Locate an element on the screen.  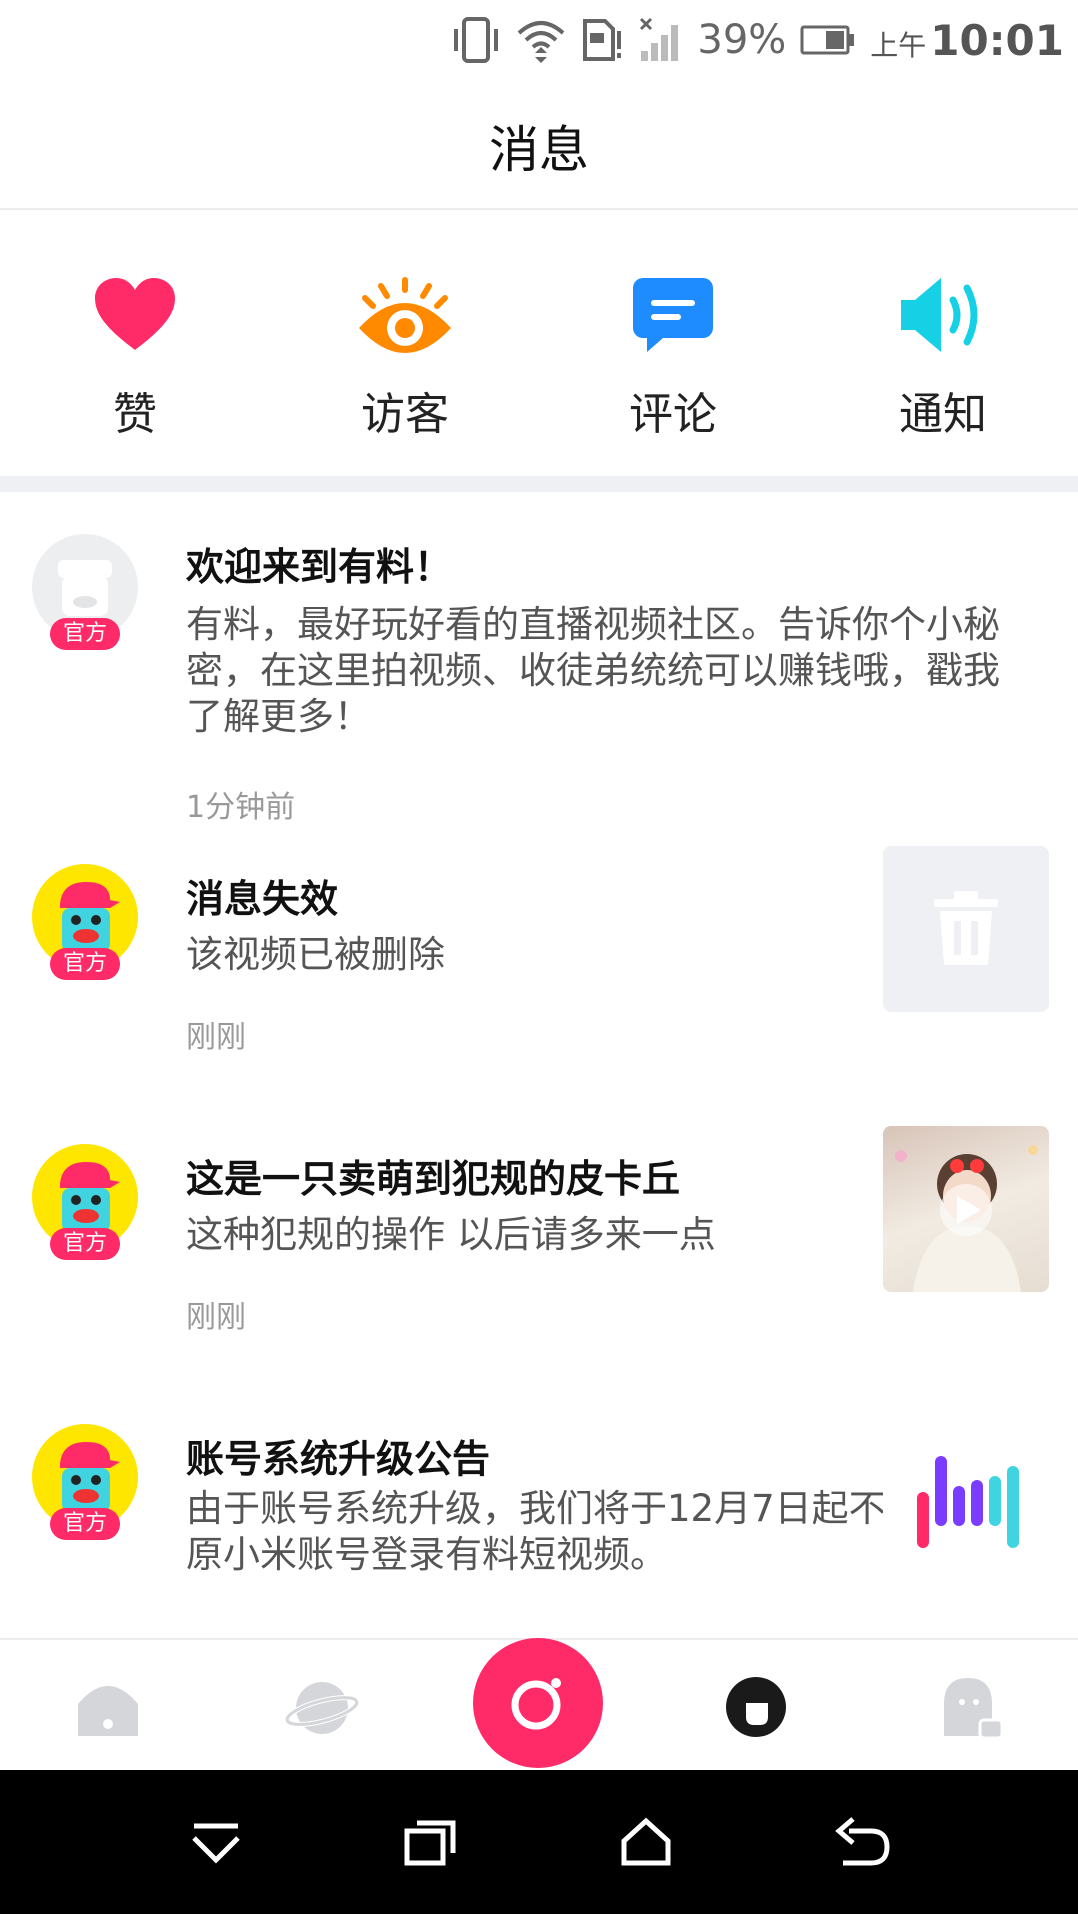
messages-icon is located at coordinates (756, 1707).